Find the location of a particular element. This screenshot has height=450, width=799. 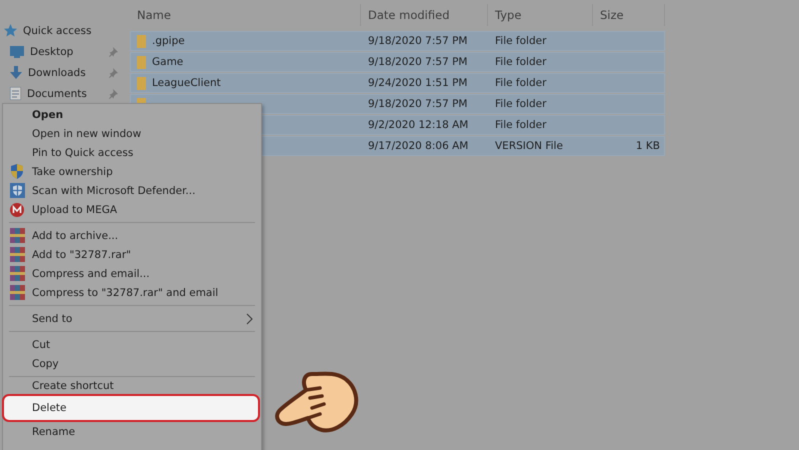

star-icon is located at coordinates (10, 30).